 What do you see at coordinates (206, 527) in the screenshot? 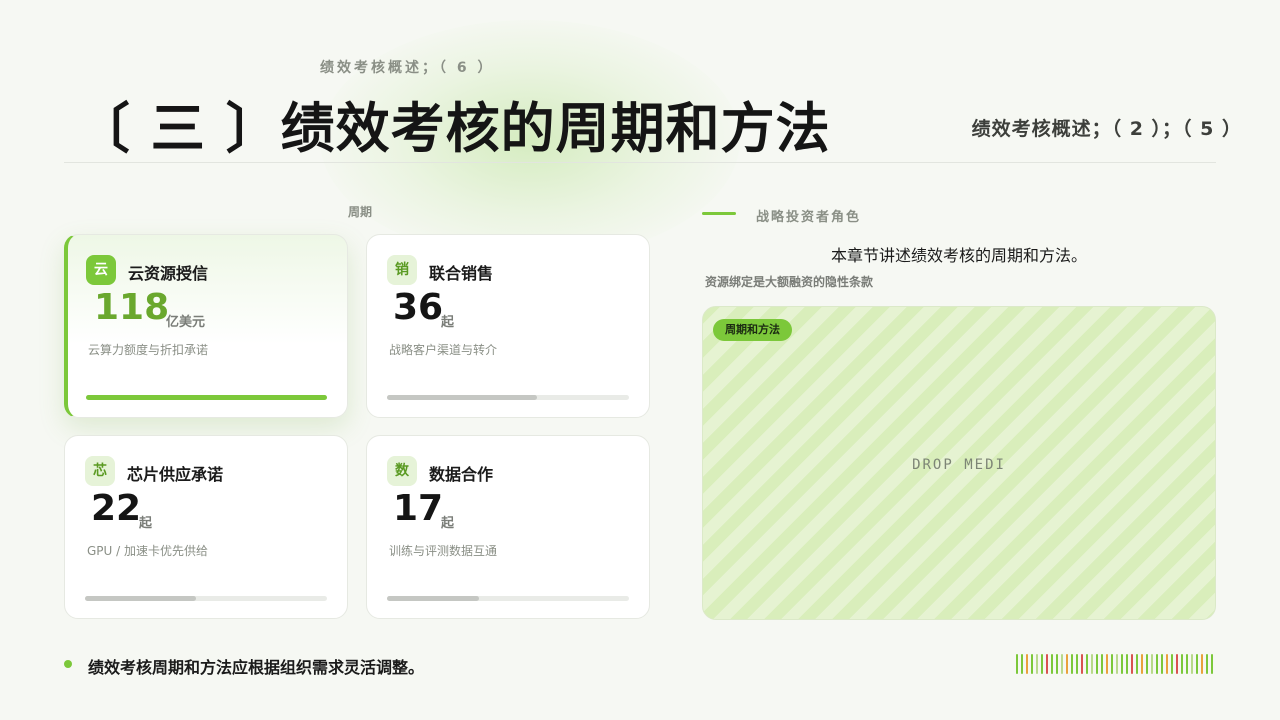
I see `metric-card-chips: 芯 芯片供应承诺 22 起 GPU / 加速卡优先供给` at bounding box center [206, 527].